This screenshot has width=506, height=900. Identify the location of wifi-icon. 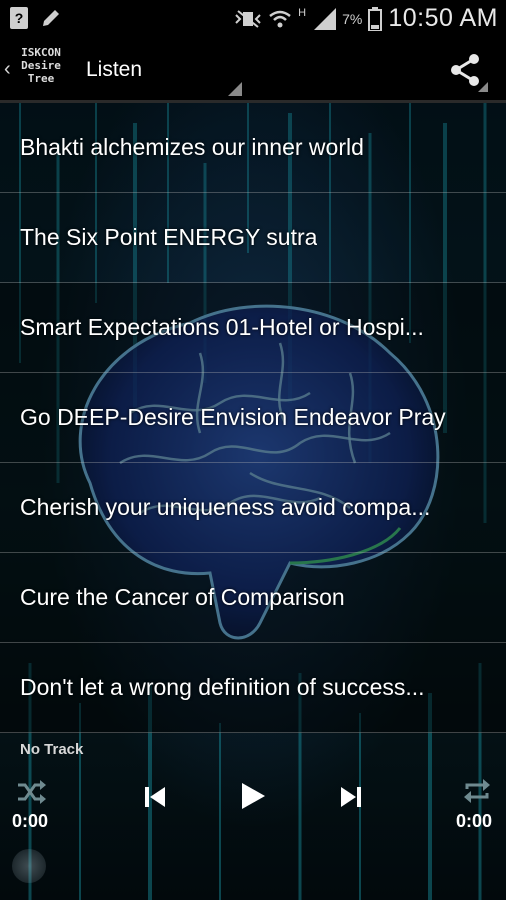
(280, 18).